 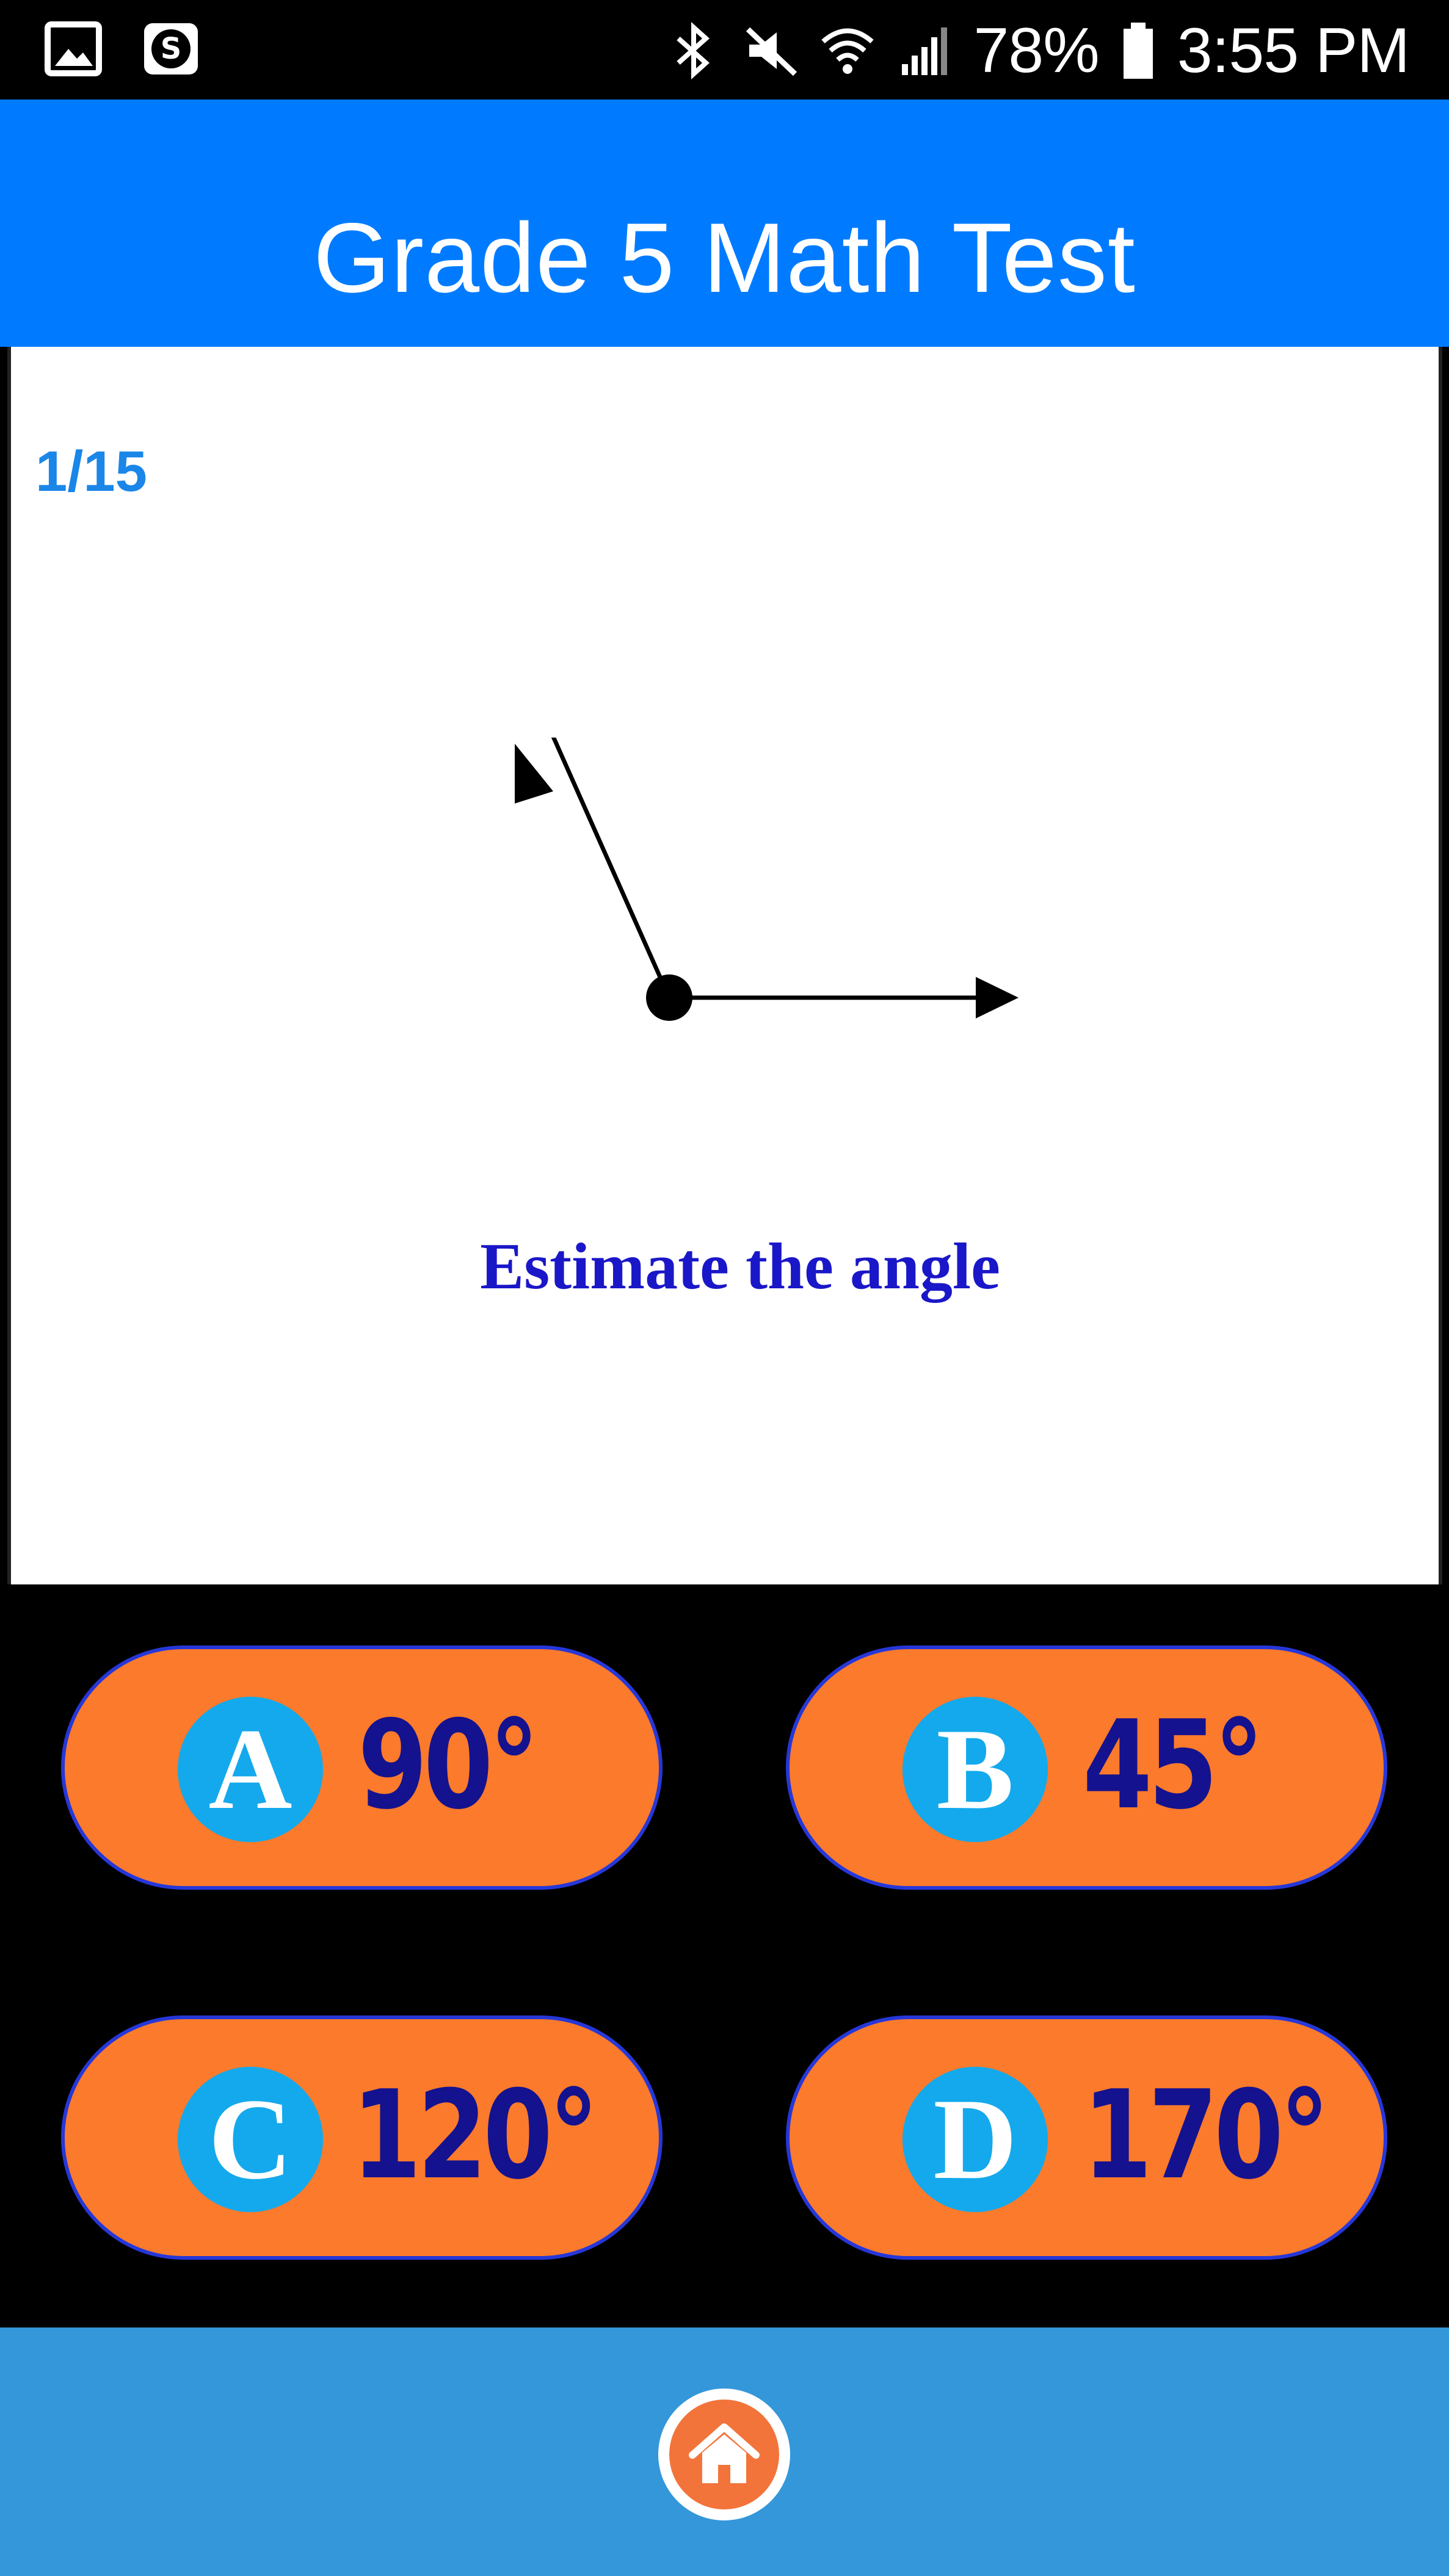 What do you see at coordinates (724, 258) in the screenshot?
I see `page-title: Grade 5 Math Test` at bounding box center [724, 258].